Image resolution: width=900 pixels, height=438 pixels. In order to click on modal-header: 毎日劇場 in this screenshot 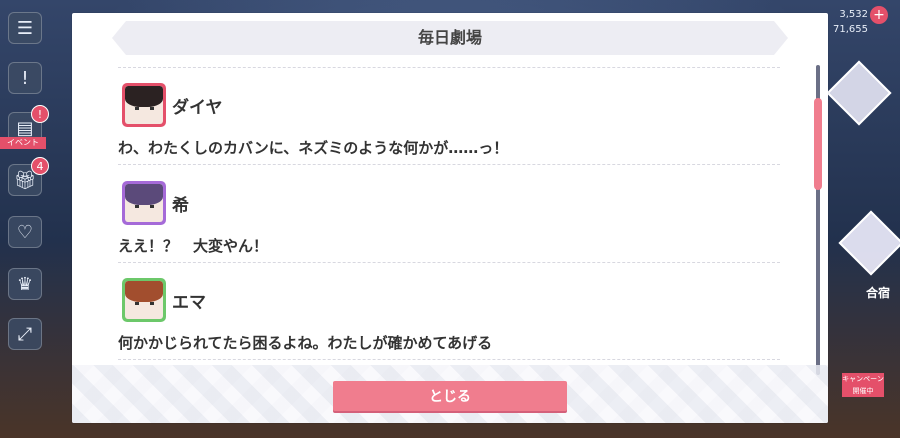, I will do `click(450, 38)`.